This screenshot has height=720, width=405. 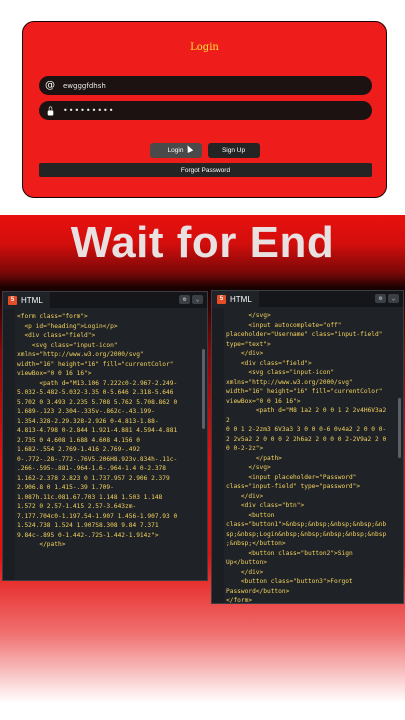 What do you see at coordinates (205, 85) in the screenshot?
I see `username-field: @ ewgggfdhsh` at bounding box center [205, 85].